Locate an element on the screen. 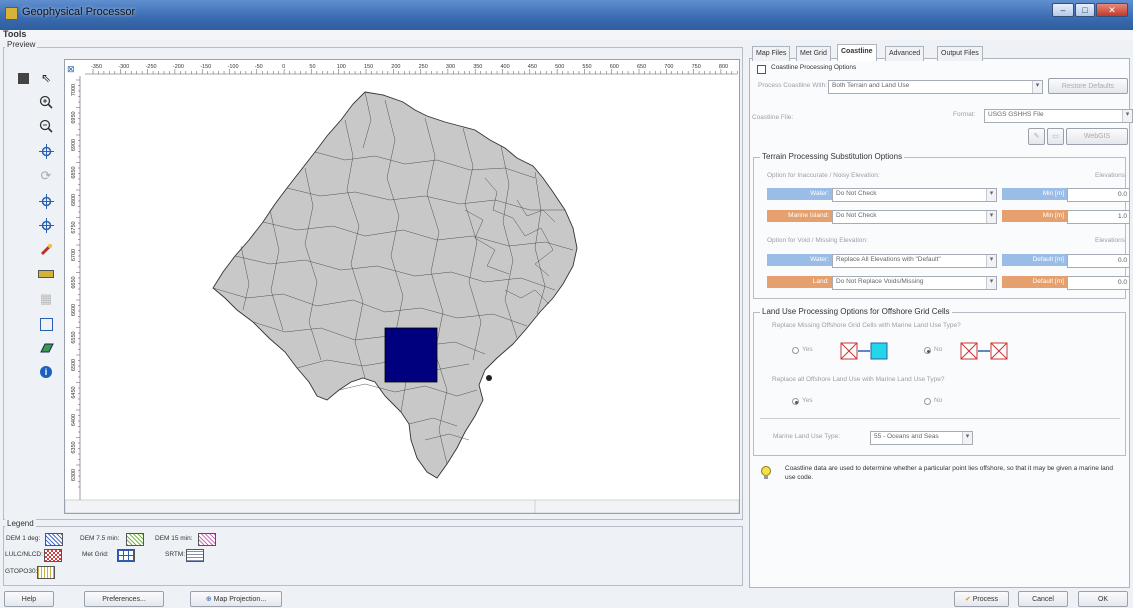 The image size is (1133, 608). ruler-x-label: 100 is located at coordinates (341, 67).